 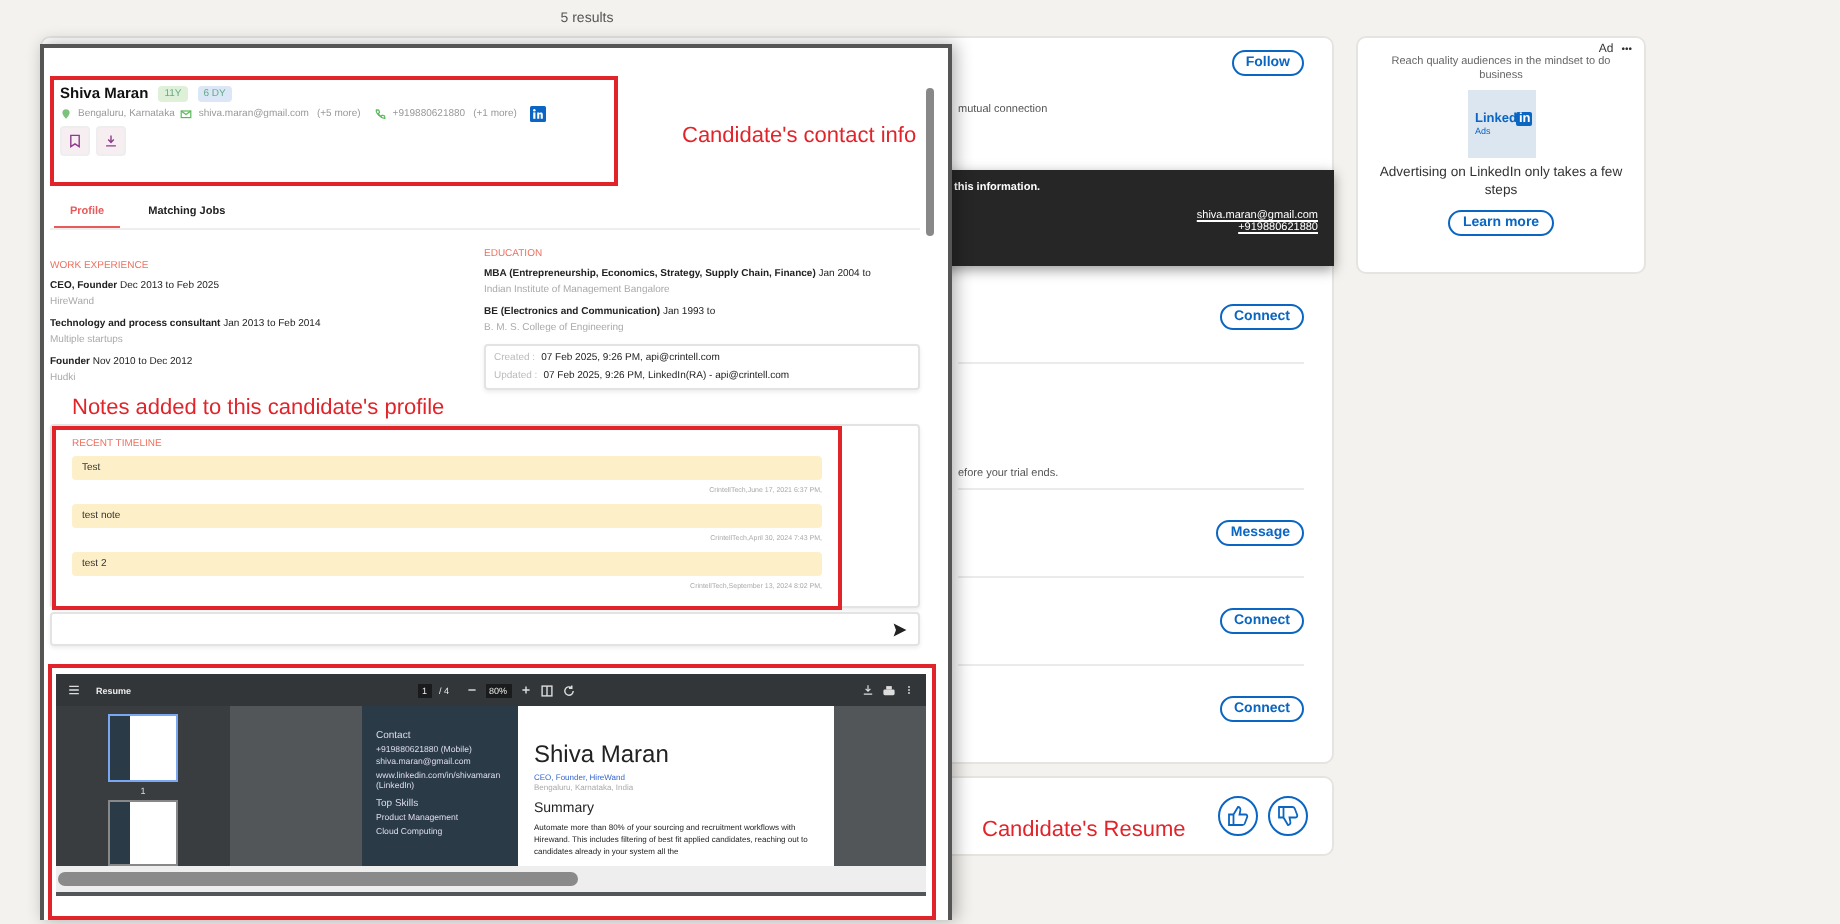 I want to click on annotation-label: Notes added to this candidate's profile, so click(x=259, y=408).